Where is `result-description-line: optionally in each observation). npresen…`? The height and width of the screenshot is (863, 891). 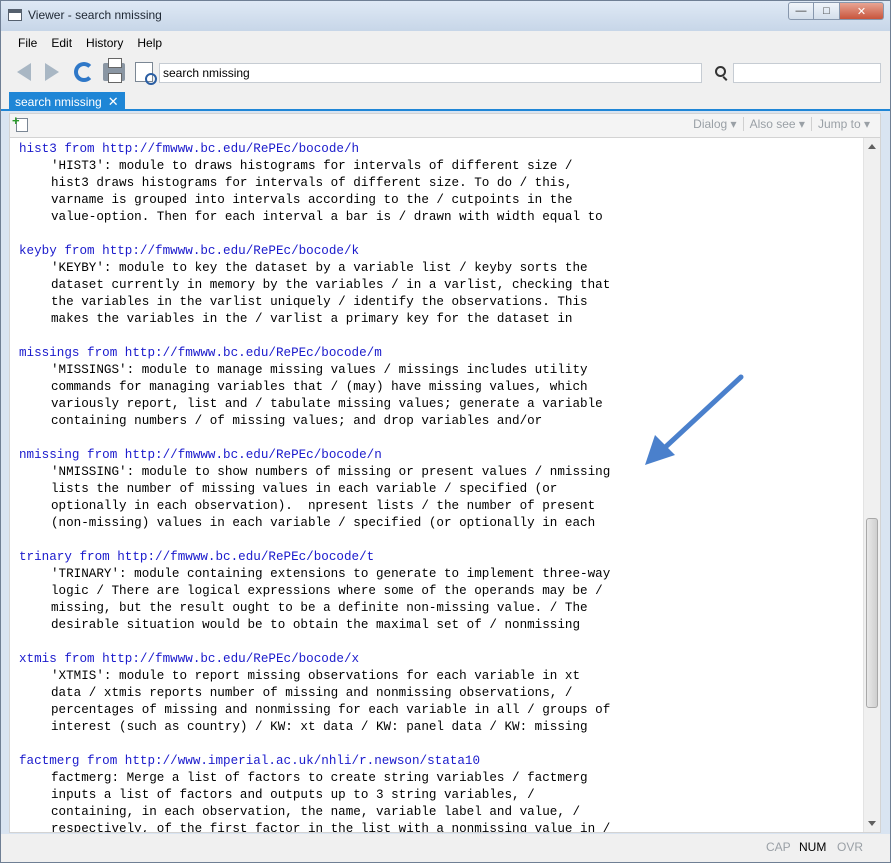 result-description-line: optionally in each observation). npresen… is located at coordinates (323, 506).